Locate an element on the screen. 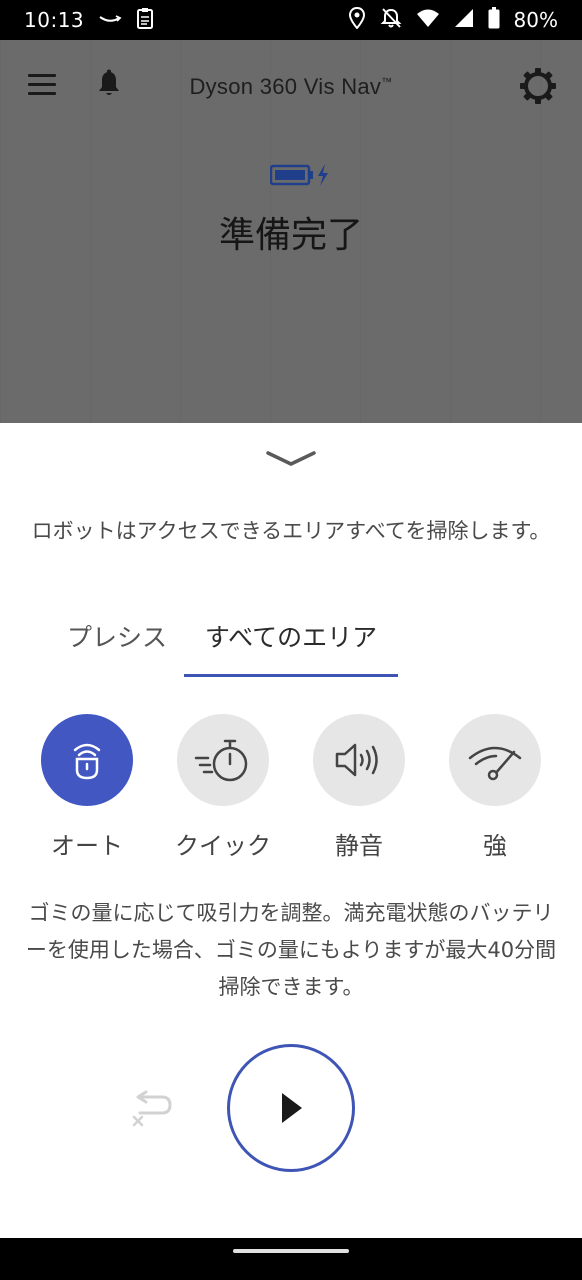  battery-icon is located at coordinates (494, 20).